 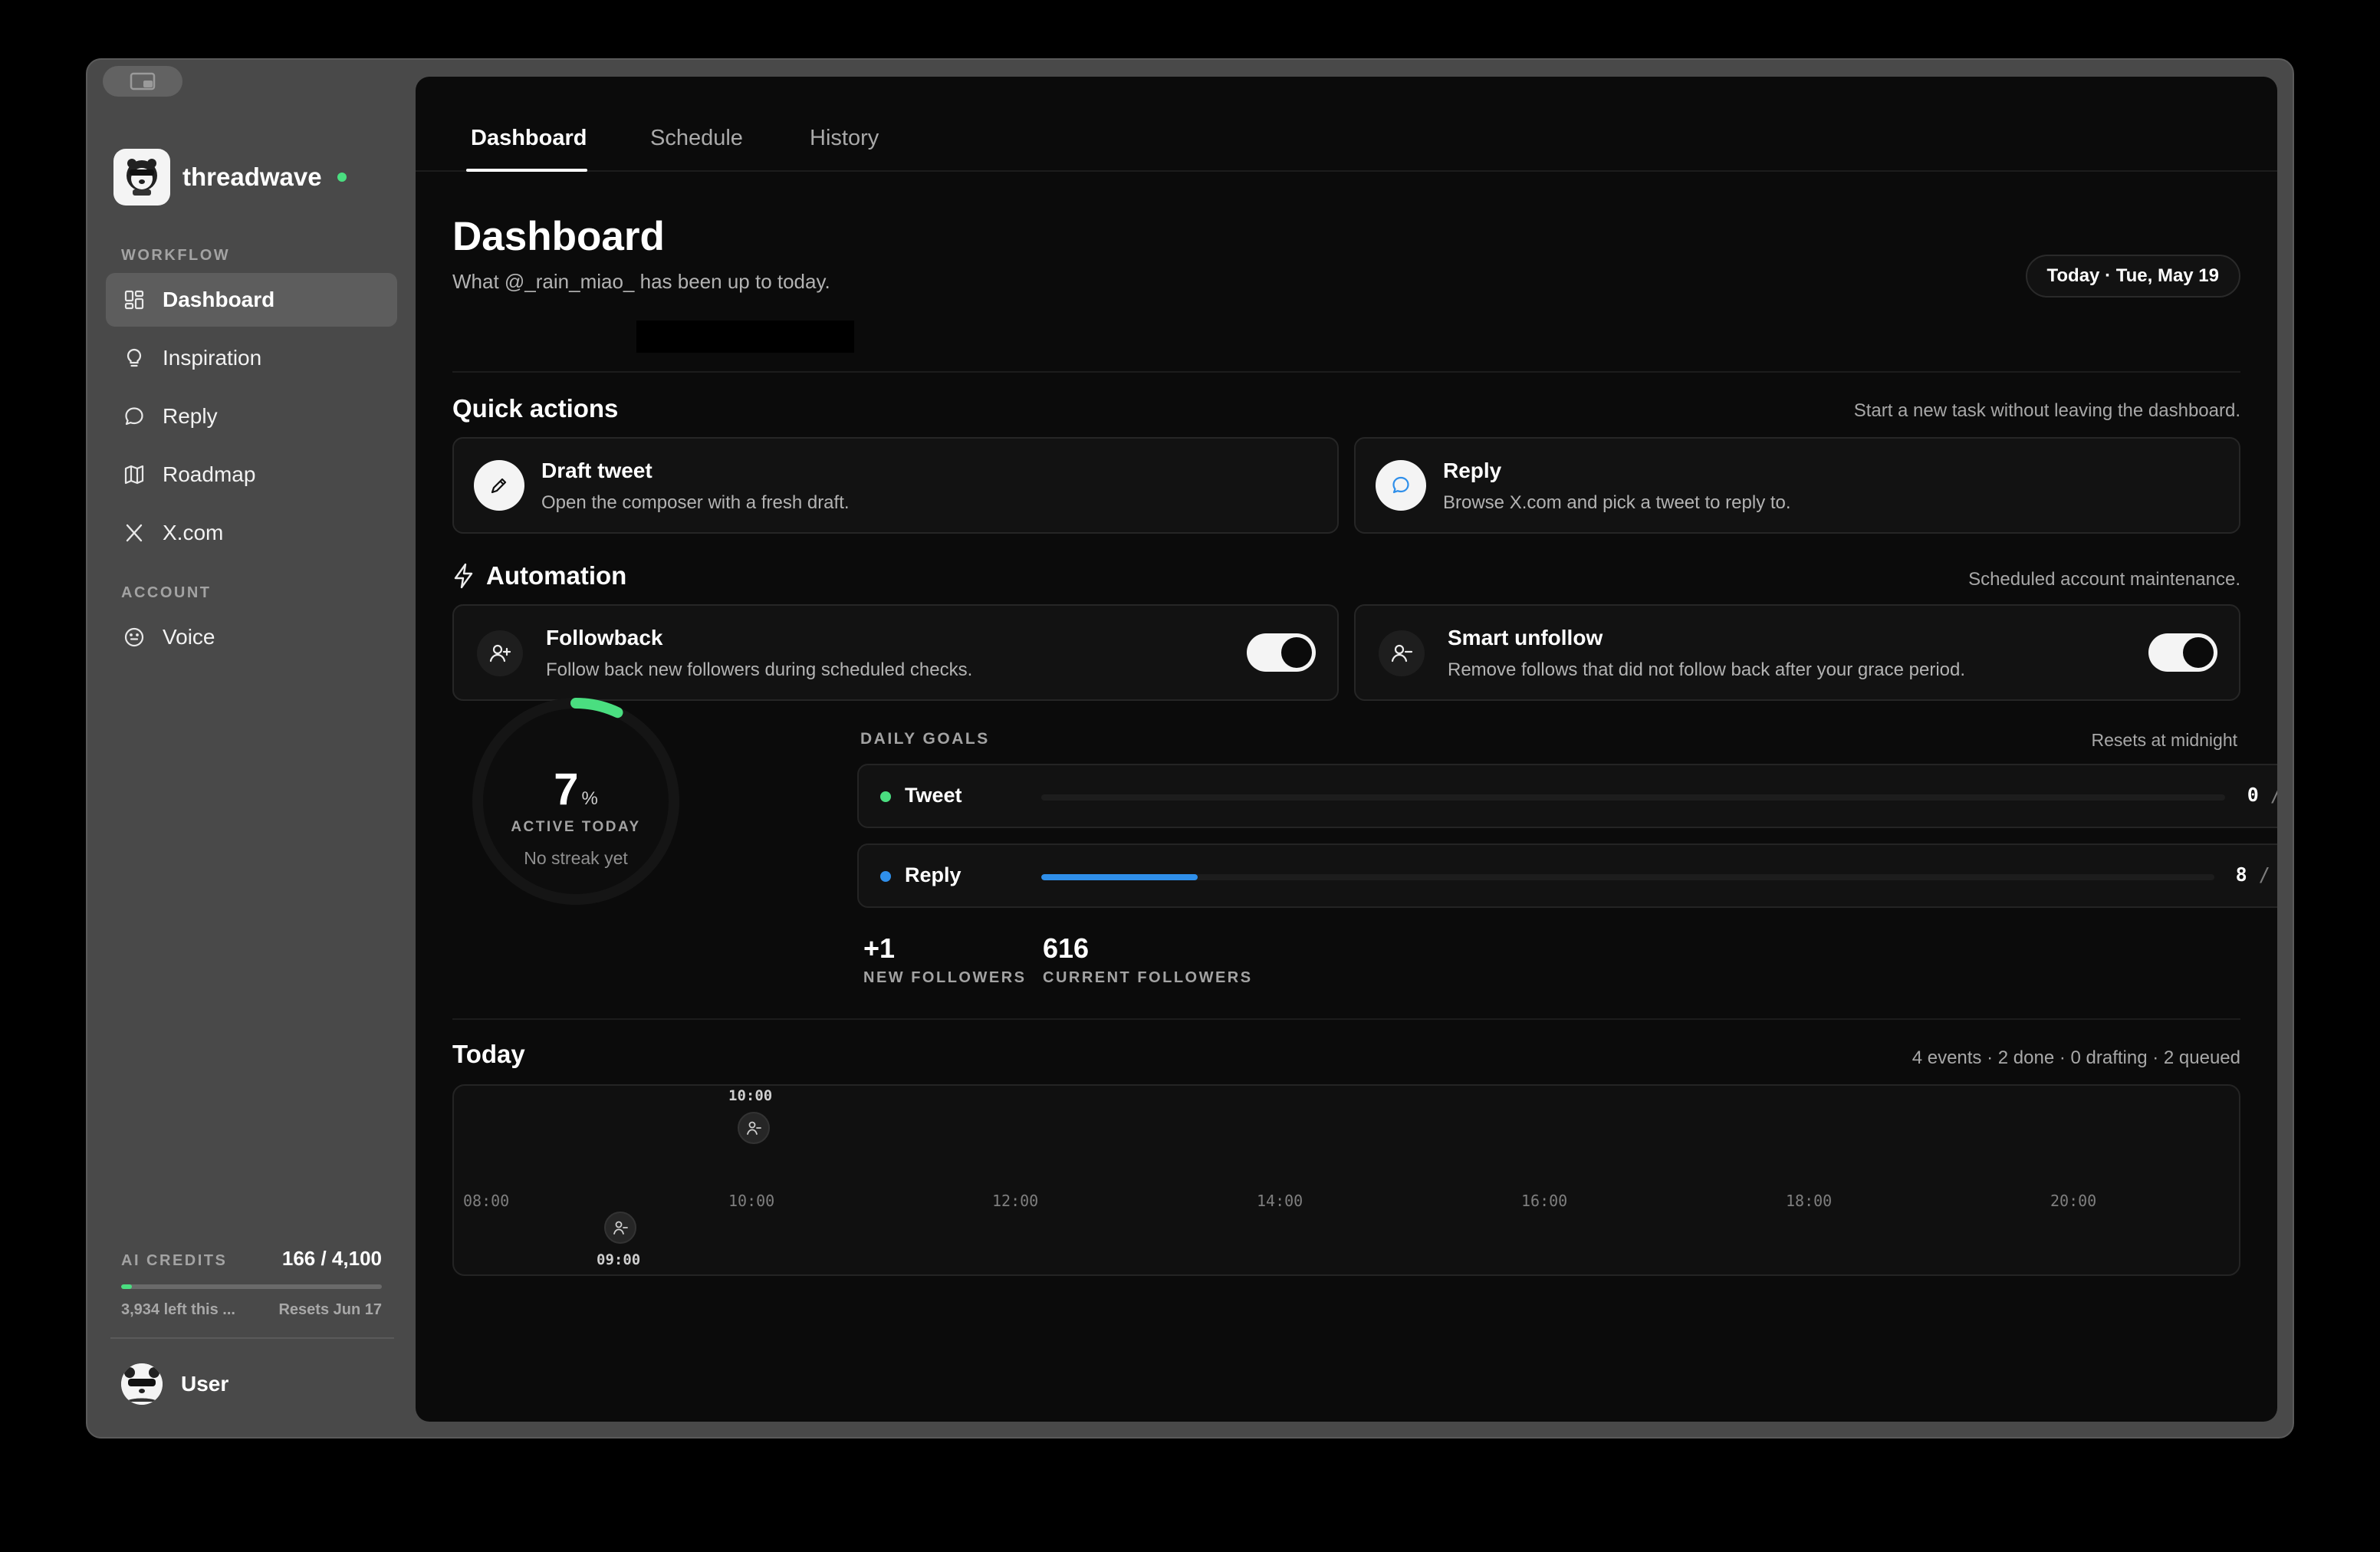 What do you see at coordinates (535, 409) in the screenshot?
I see `quick-actions-title: Quick actions` at bounding box center [535, 409].